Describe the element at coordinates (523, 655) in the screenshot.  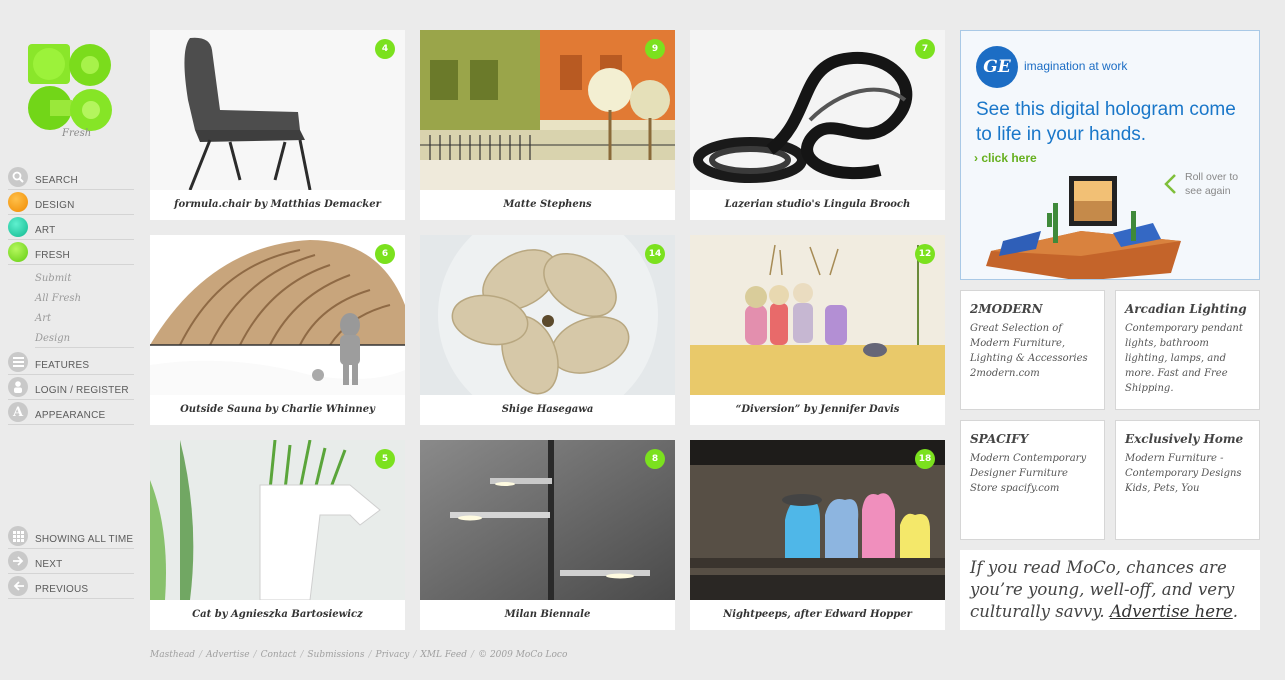
I see `footer-copyright: © 2009 MoCo Loco` at that location.